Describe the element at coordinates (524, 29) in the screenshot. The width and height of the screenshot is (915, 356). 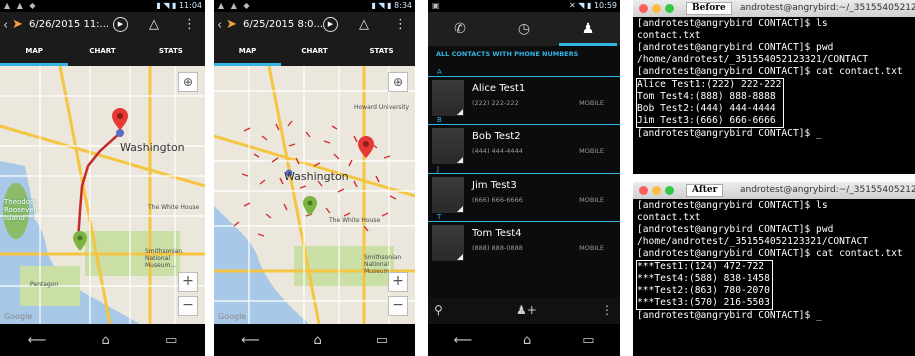
I see `tab-recent: ◷` at that location.